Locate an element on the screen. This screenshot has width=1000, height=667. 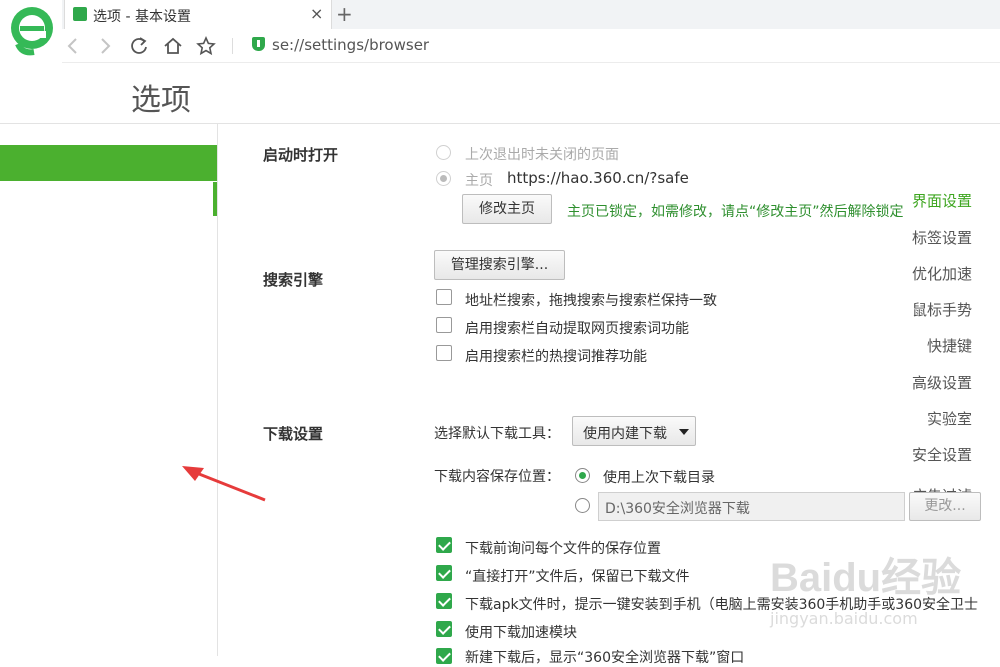
sidebar-item-gestures: 鼠标手势 is located at coordinates (942, 309).